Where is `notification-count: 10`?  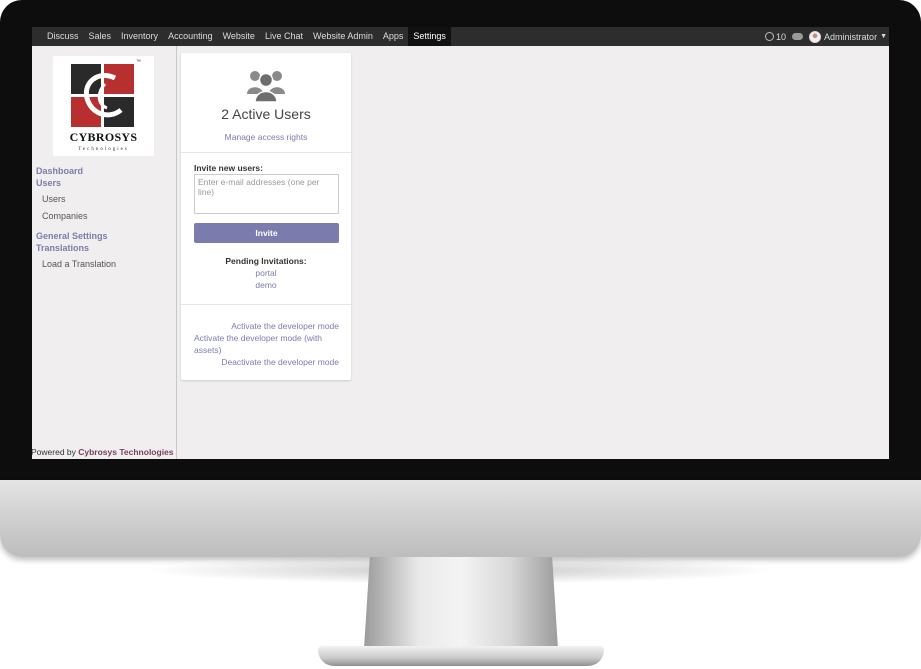 notification-count: 10 is located at coordinates (781, 36).